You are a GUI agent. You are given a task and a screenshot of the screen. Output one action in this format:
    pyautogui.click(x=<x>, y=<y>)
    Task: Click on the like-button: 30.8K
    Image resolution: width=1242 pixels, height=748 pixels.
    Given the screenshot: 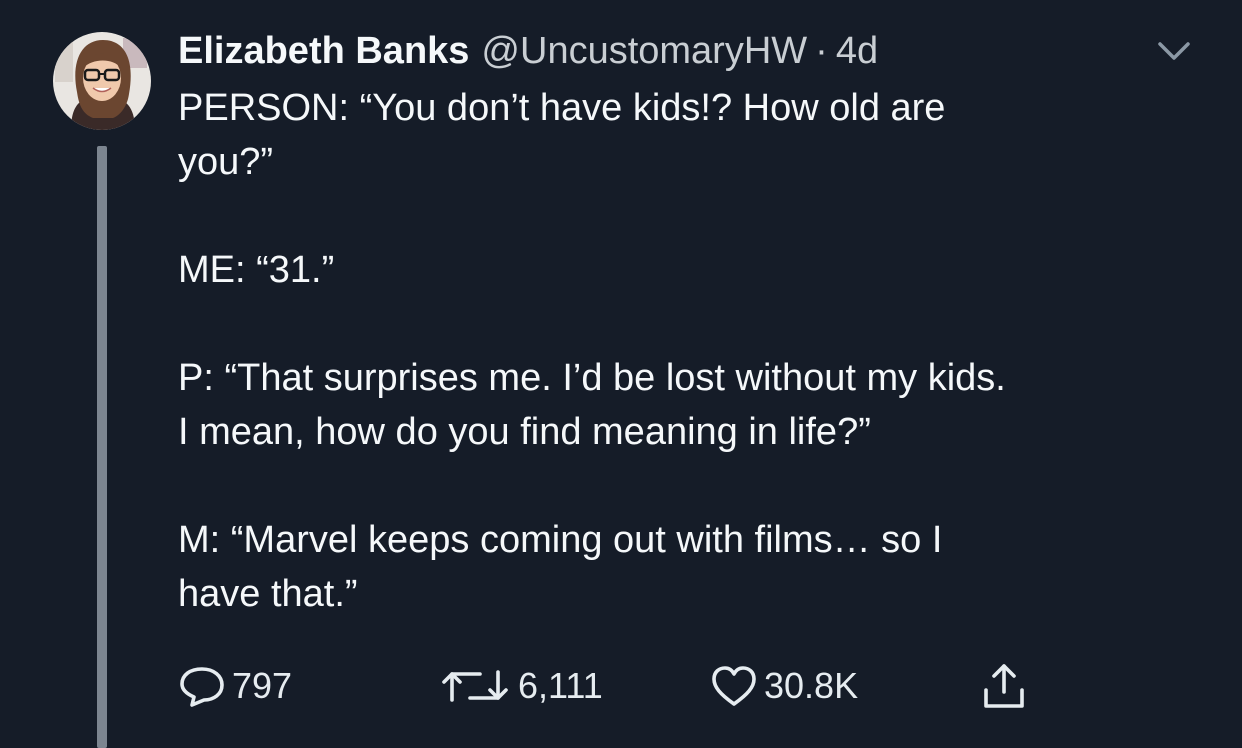 What is the action you would take?
    pyautogui.click(x=784, y=686)
    